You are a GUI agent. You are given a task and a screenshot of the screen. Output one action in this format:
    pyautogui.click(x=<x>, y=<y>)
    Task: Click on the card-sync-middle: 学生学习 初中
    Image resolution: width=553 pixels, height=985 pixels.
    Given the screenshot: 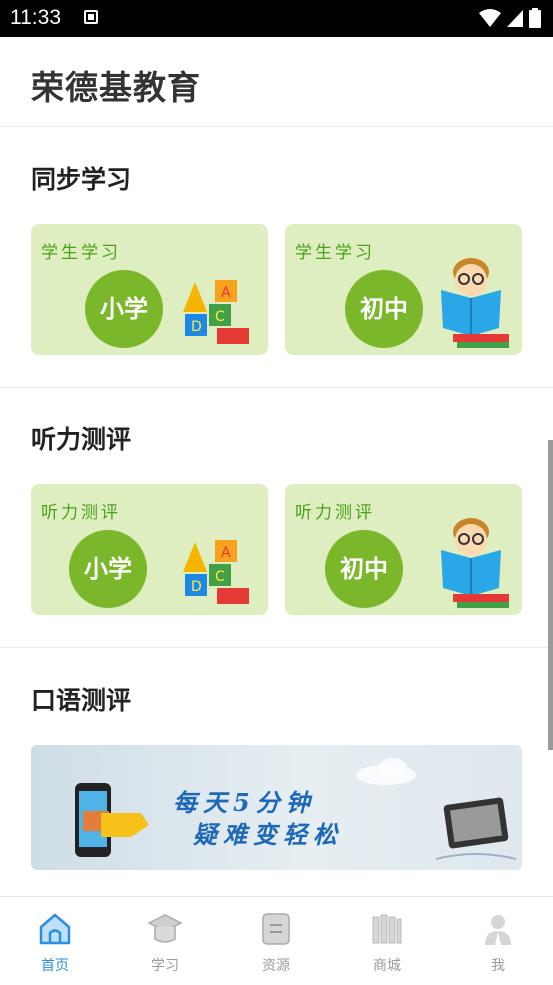 What is the action you would take?
    pyautogui.click(x=403, y=289)
    